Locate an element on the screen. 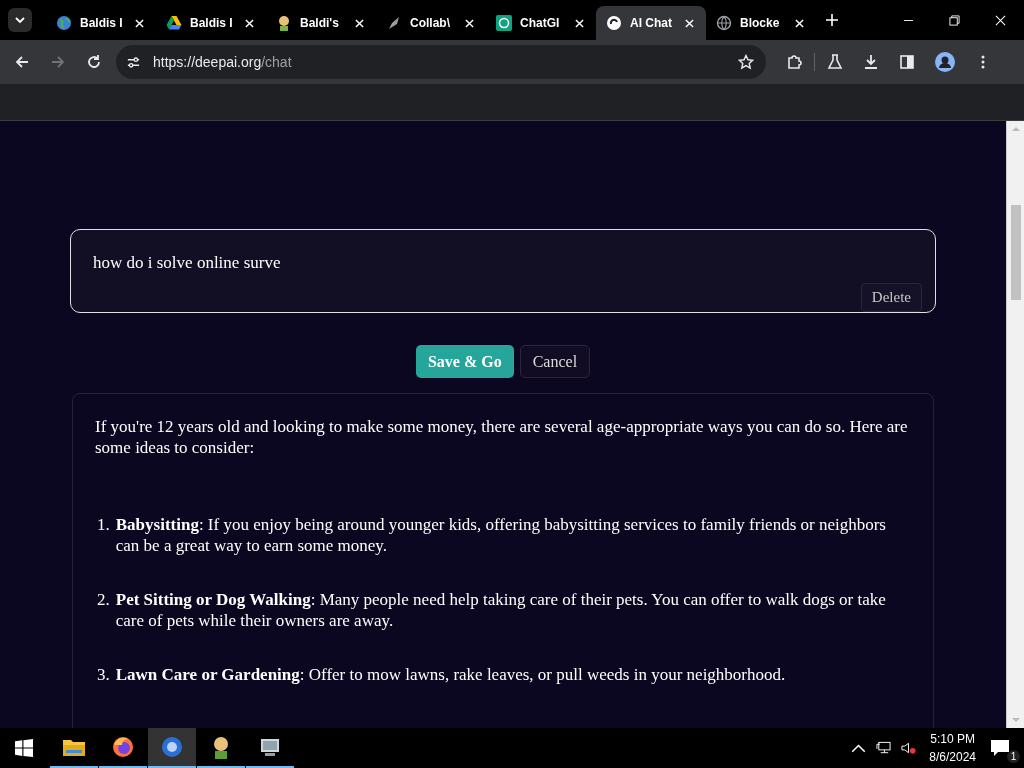  feather-icon is located at coordinates (394, 23).